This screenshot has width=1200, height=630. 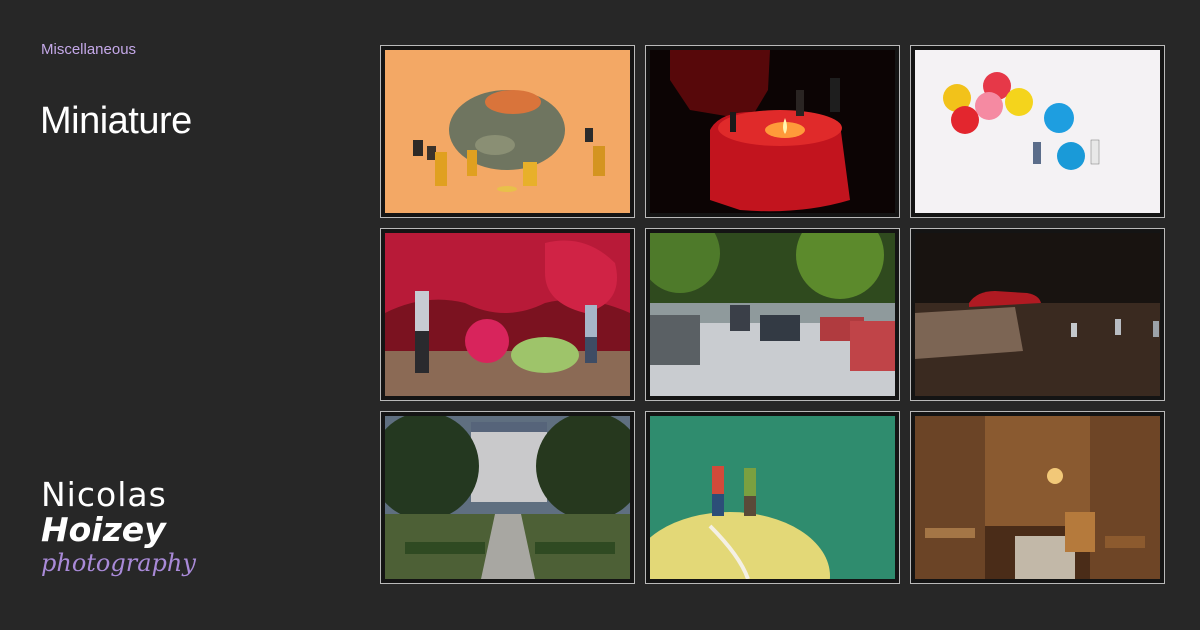 I want to click on photo-tile-red-candle, so click(x=772, y=131).